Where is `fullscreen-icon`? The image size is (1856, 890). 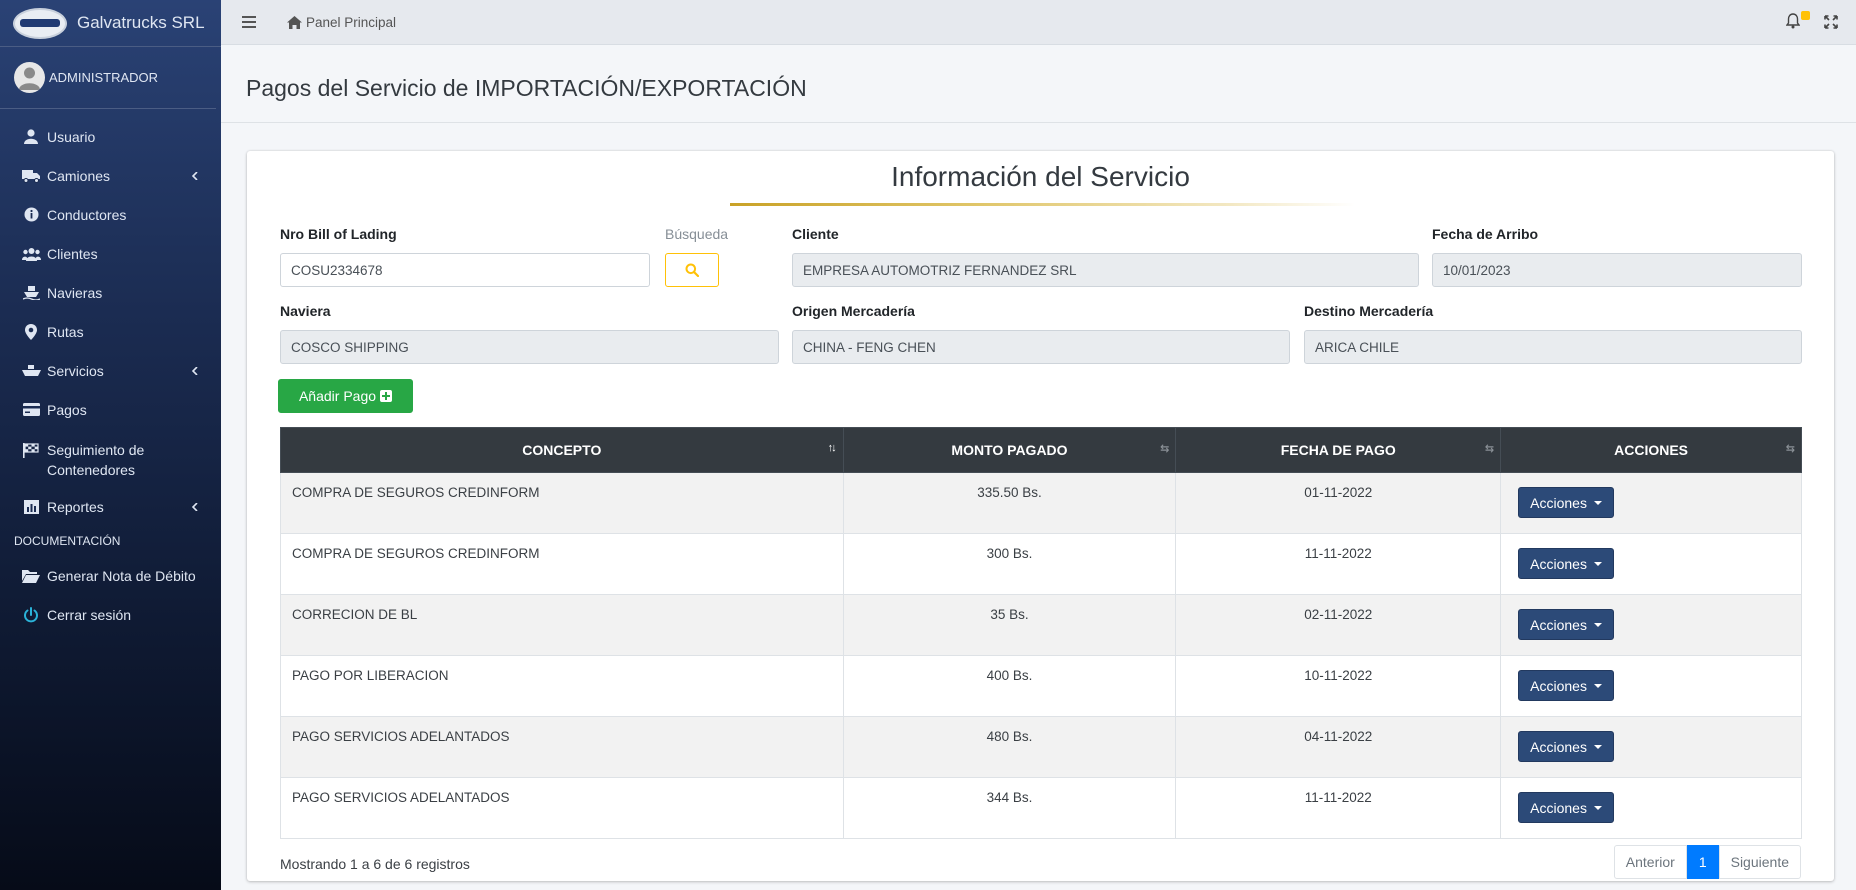
fullscreen-icon is located at coordinates (1831, 22).